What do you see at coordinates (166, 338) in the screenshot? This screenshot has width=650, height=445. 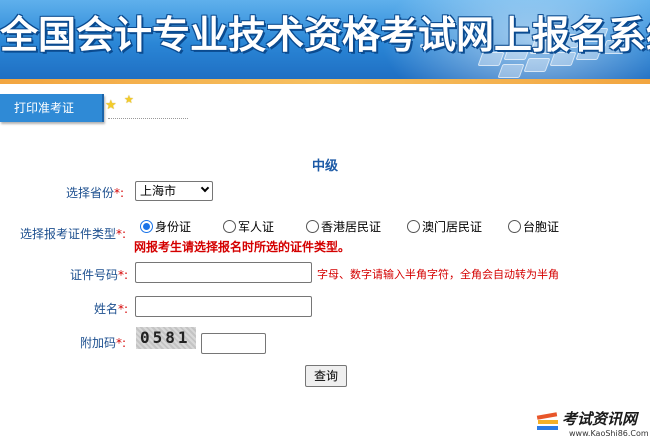 I see `captcha-image: 0581` at bounding box center [166, 338].